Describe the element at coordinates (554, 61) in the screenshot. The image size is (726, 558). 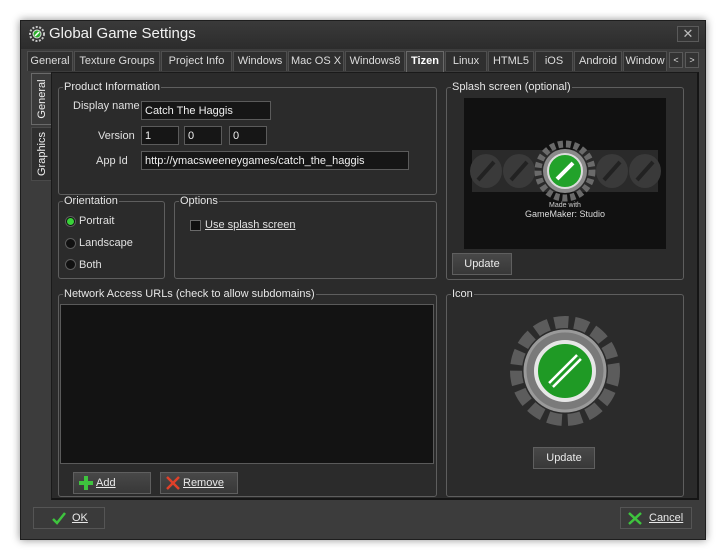
I see `tab-ios: iOS` at that location.